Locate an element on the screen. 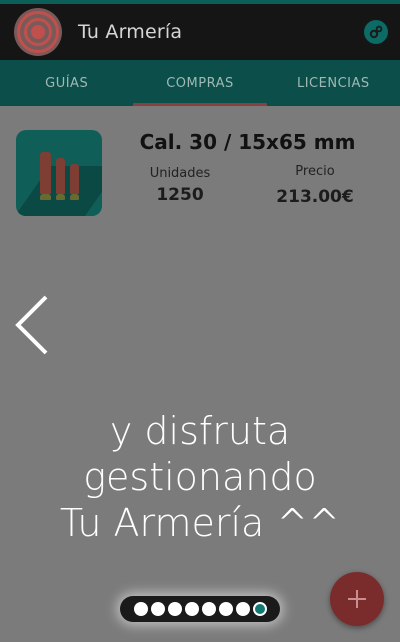 Image resolution: width=400 pixels, height=642 pixels. chevron-left-icon is located at coordinates (32, 325).